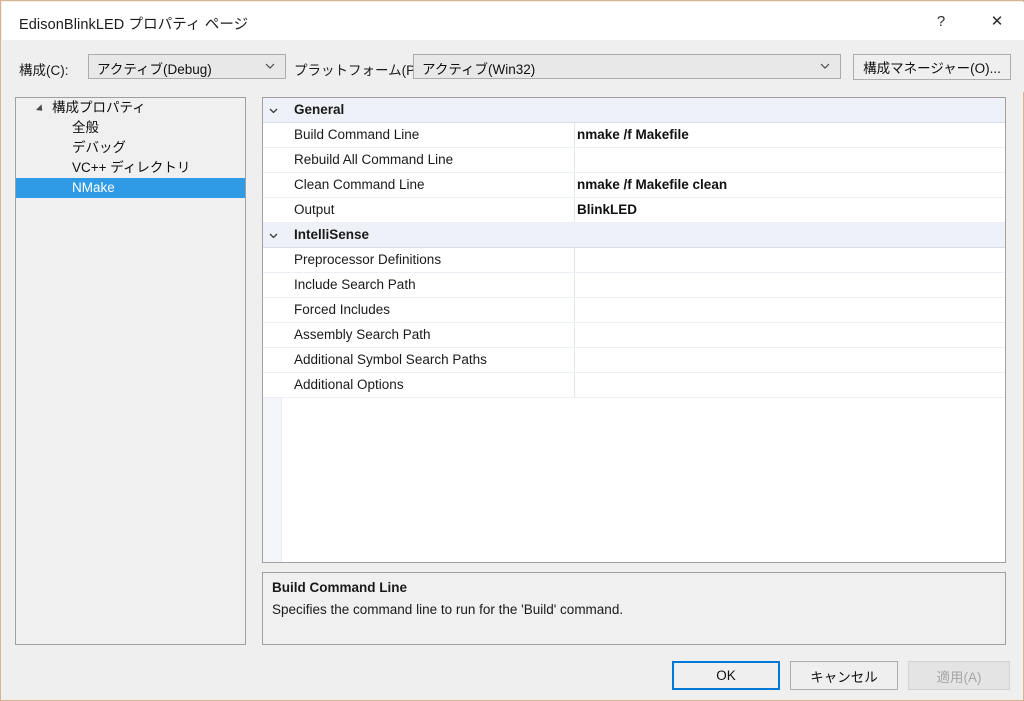 The width and height of the screenshot is (1024, 701). I want to click on grid-property-row: Output BlinkLED, so click(634, 210).